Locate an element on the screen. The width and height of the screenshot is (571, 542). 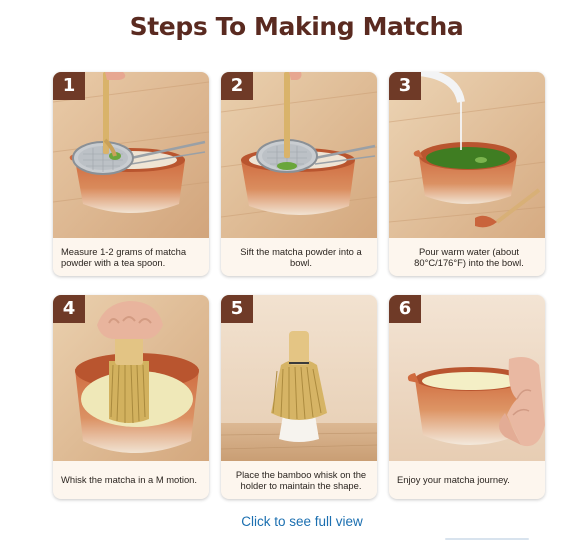
step-6-badge: 6 is located at coordinates (405, 309).